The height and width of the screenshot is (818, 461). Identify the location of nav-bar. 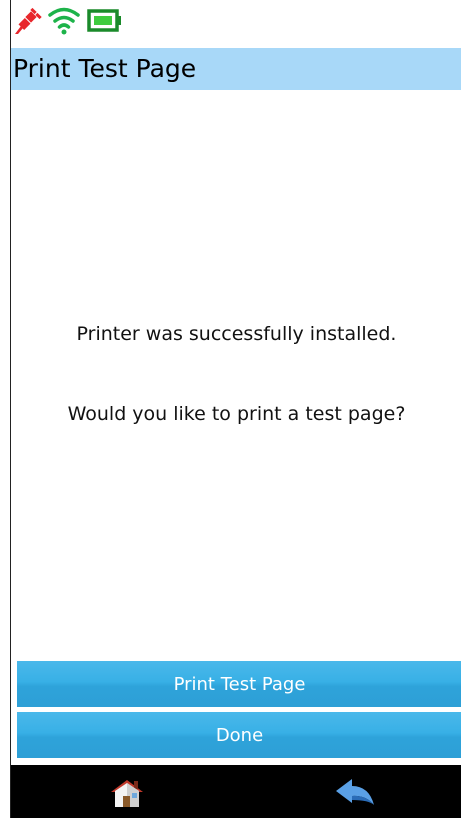
(236, 791).